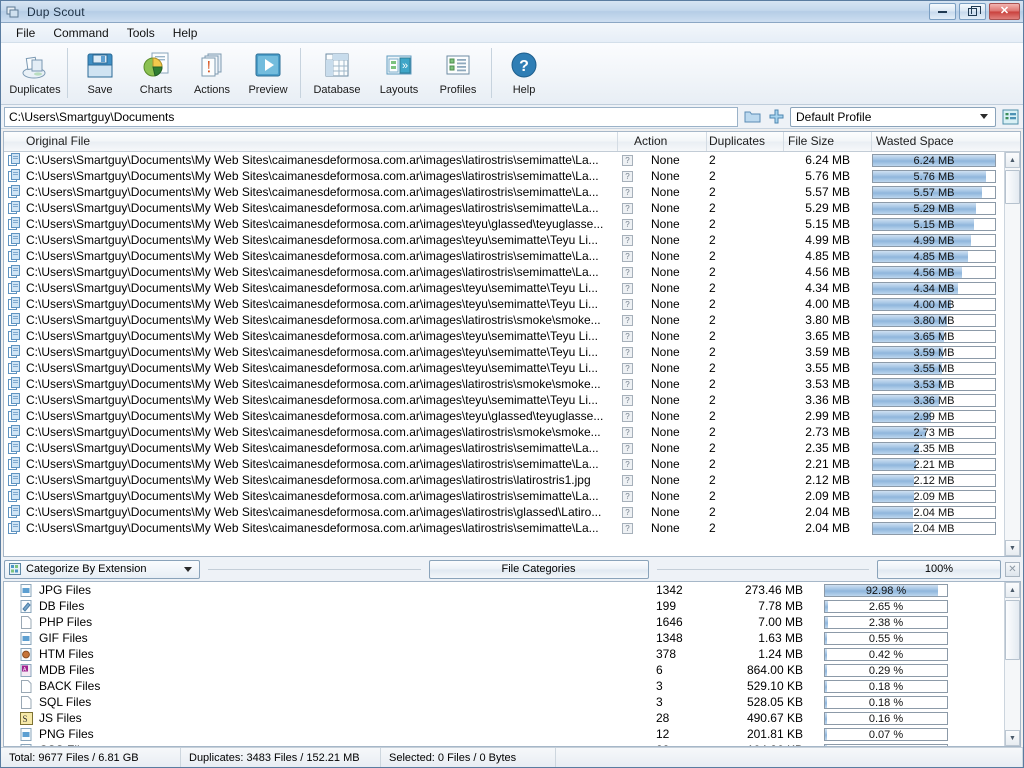 The width and height of the screenshot is (1024, 768). What do you see at coordinates (329, 606) in the screenshot?
I see `cell-category-name: DB Files` at bounding box center [329, 606].